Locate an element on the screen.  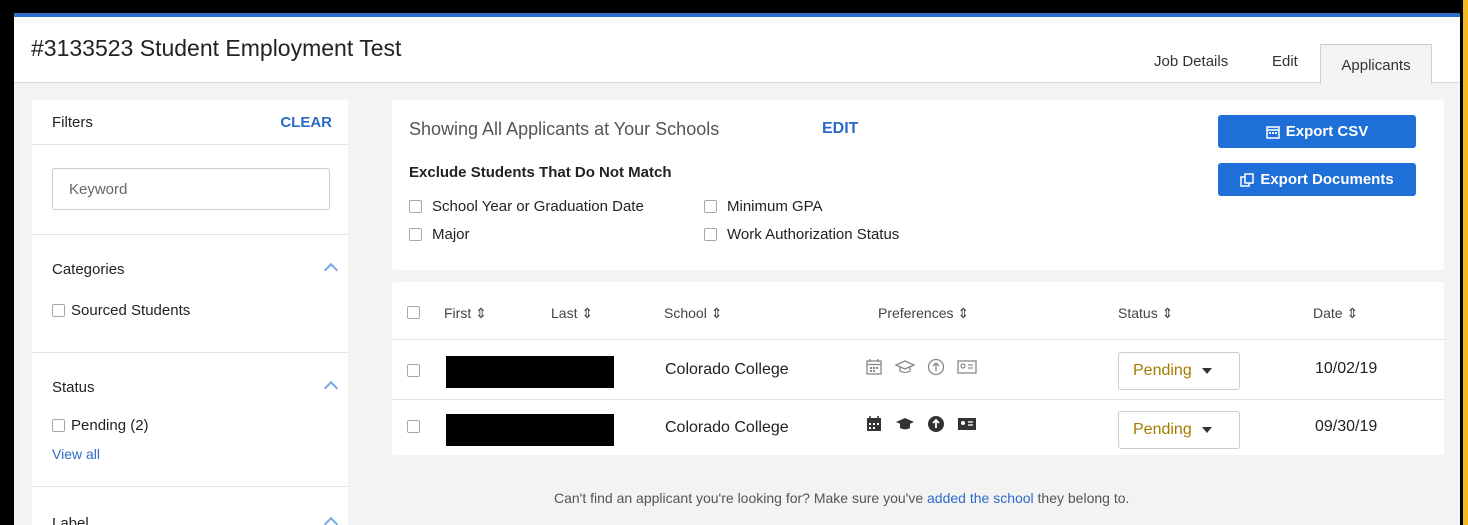
category-label: Sourced Students is located at coordinates (131, 310).